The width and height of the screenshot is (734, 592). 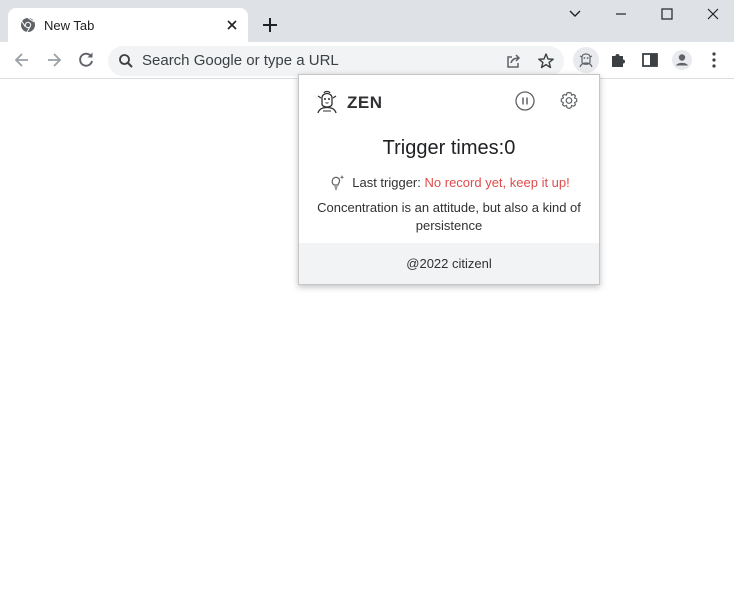 What do you see at coordinates (650, 60) in the screenshot?
I see `side-panel-icon` at bounding box center [650, 60].